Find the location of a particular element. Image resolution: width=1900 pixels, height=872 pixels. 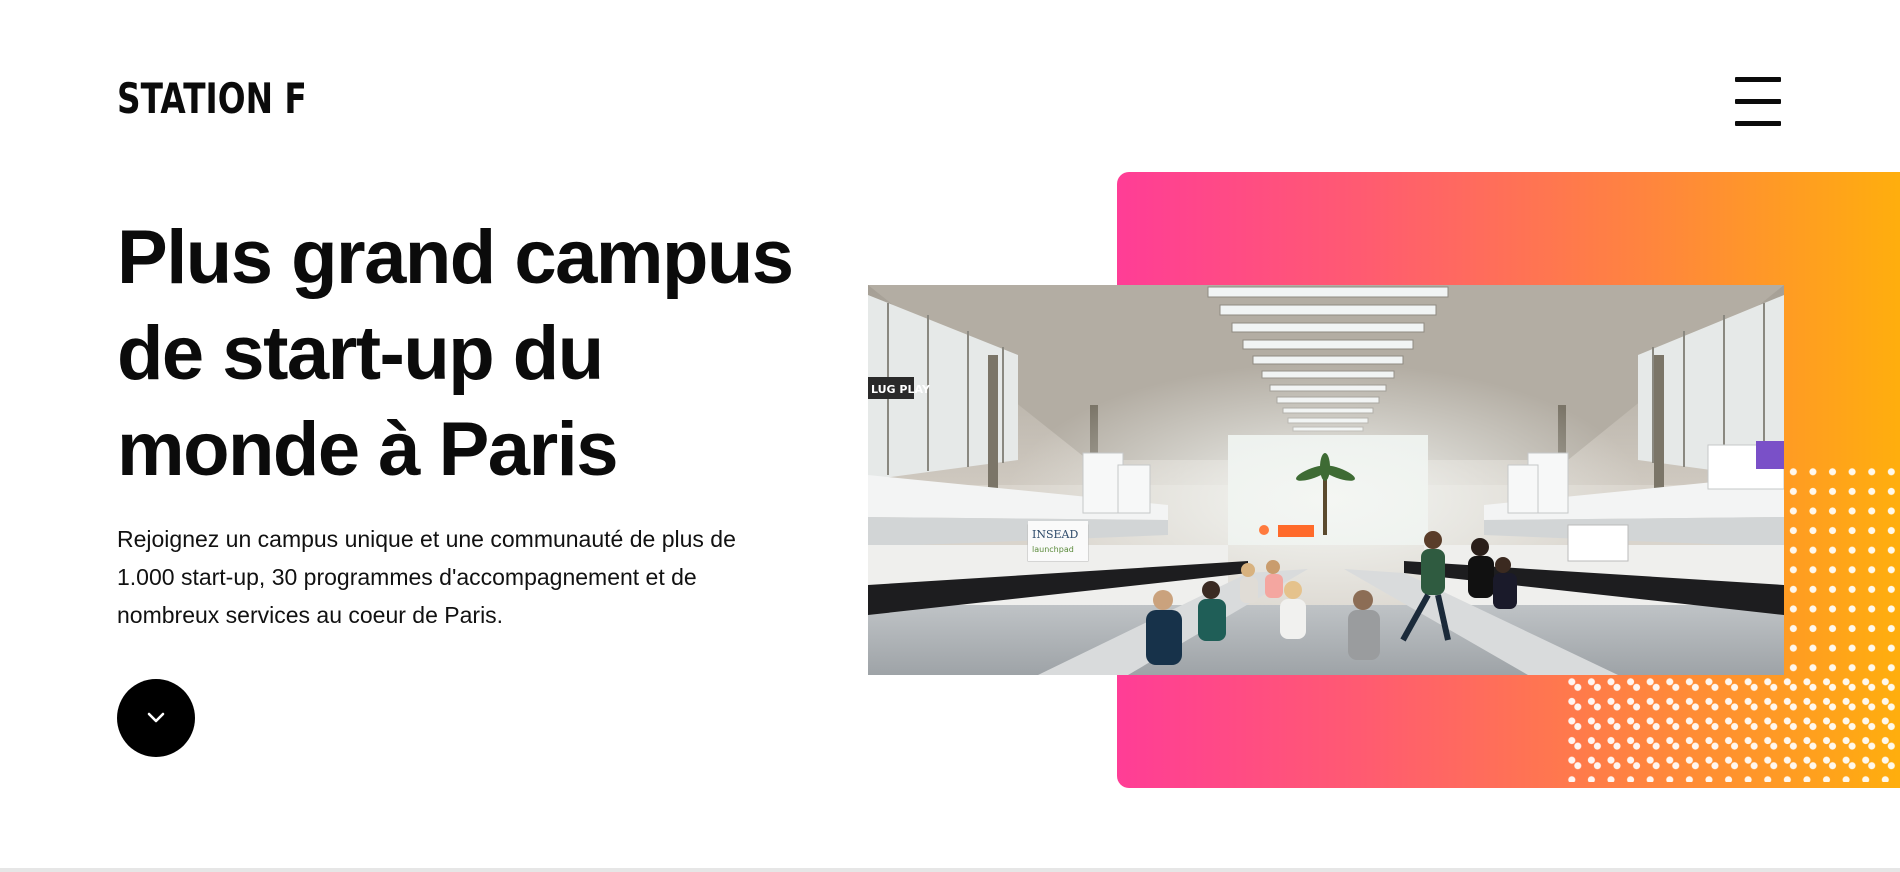

photo-sign-left: LUG PLAY is located at coordinates (901, 389).